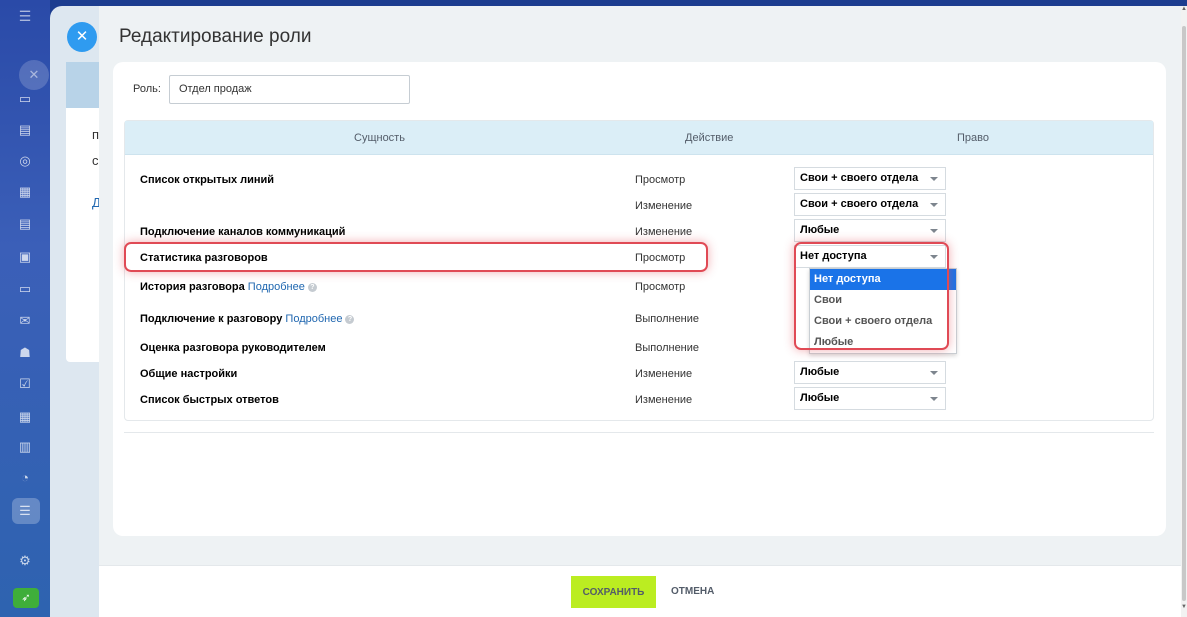  What do you see at coordinates (25, 289) in the screenshot?
I see `drive-icon: ▭` at bounding box center [25, 289].